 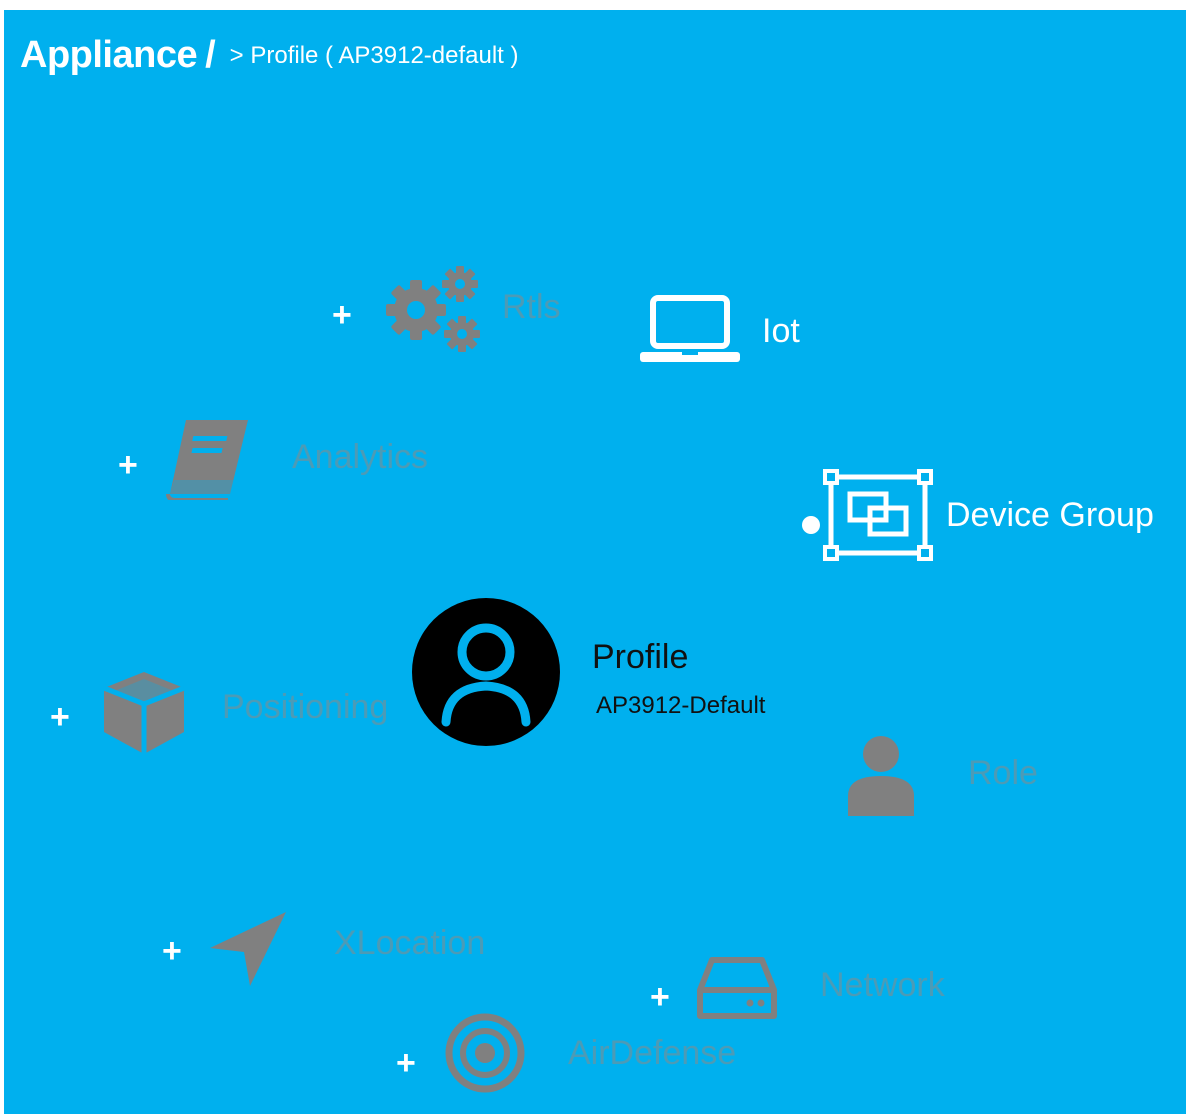 I want to click on gears-icon, so click(x=433, y=308).